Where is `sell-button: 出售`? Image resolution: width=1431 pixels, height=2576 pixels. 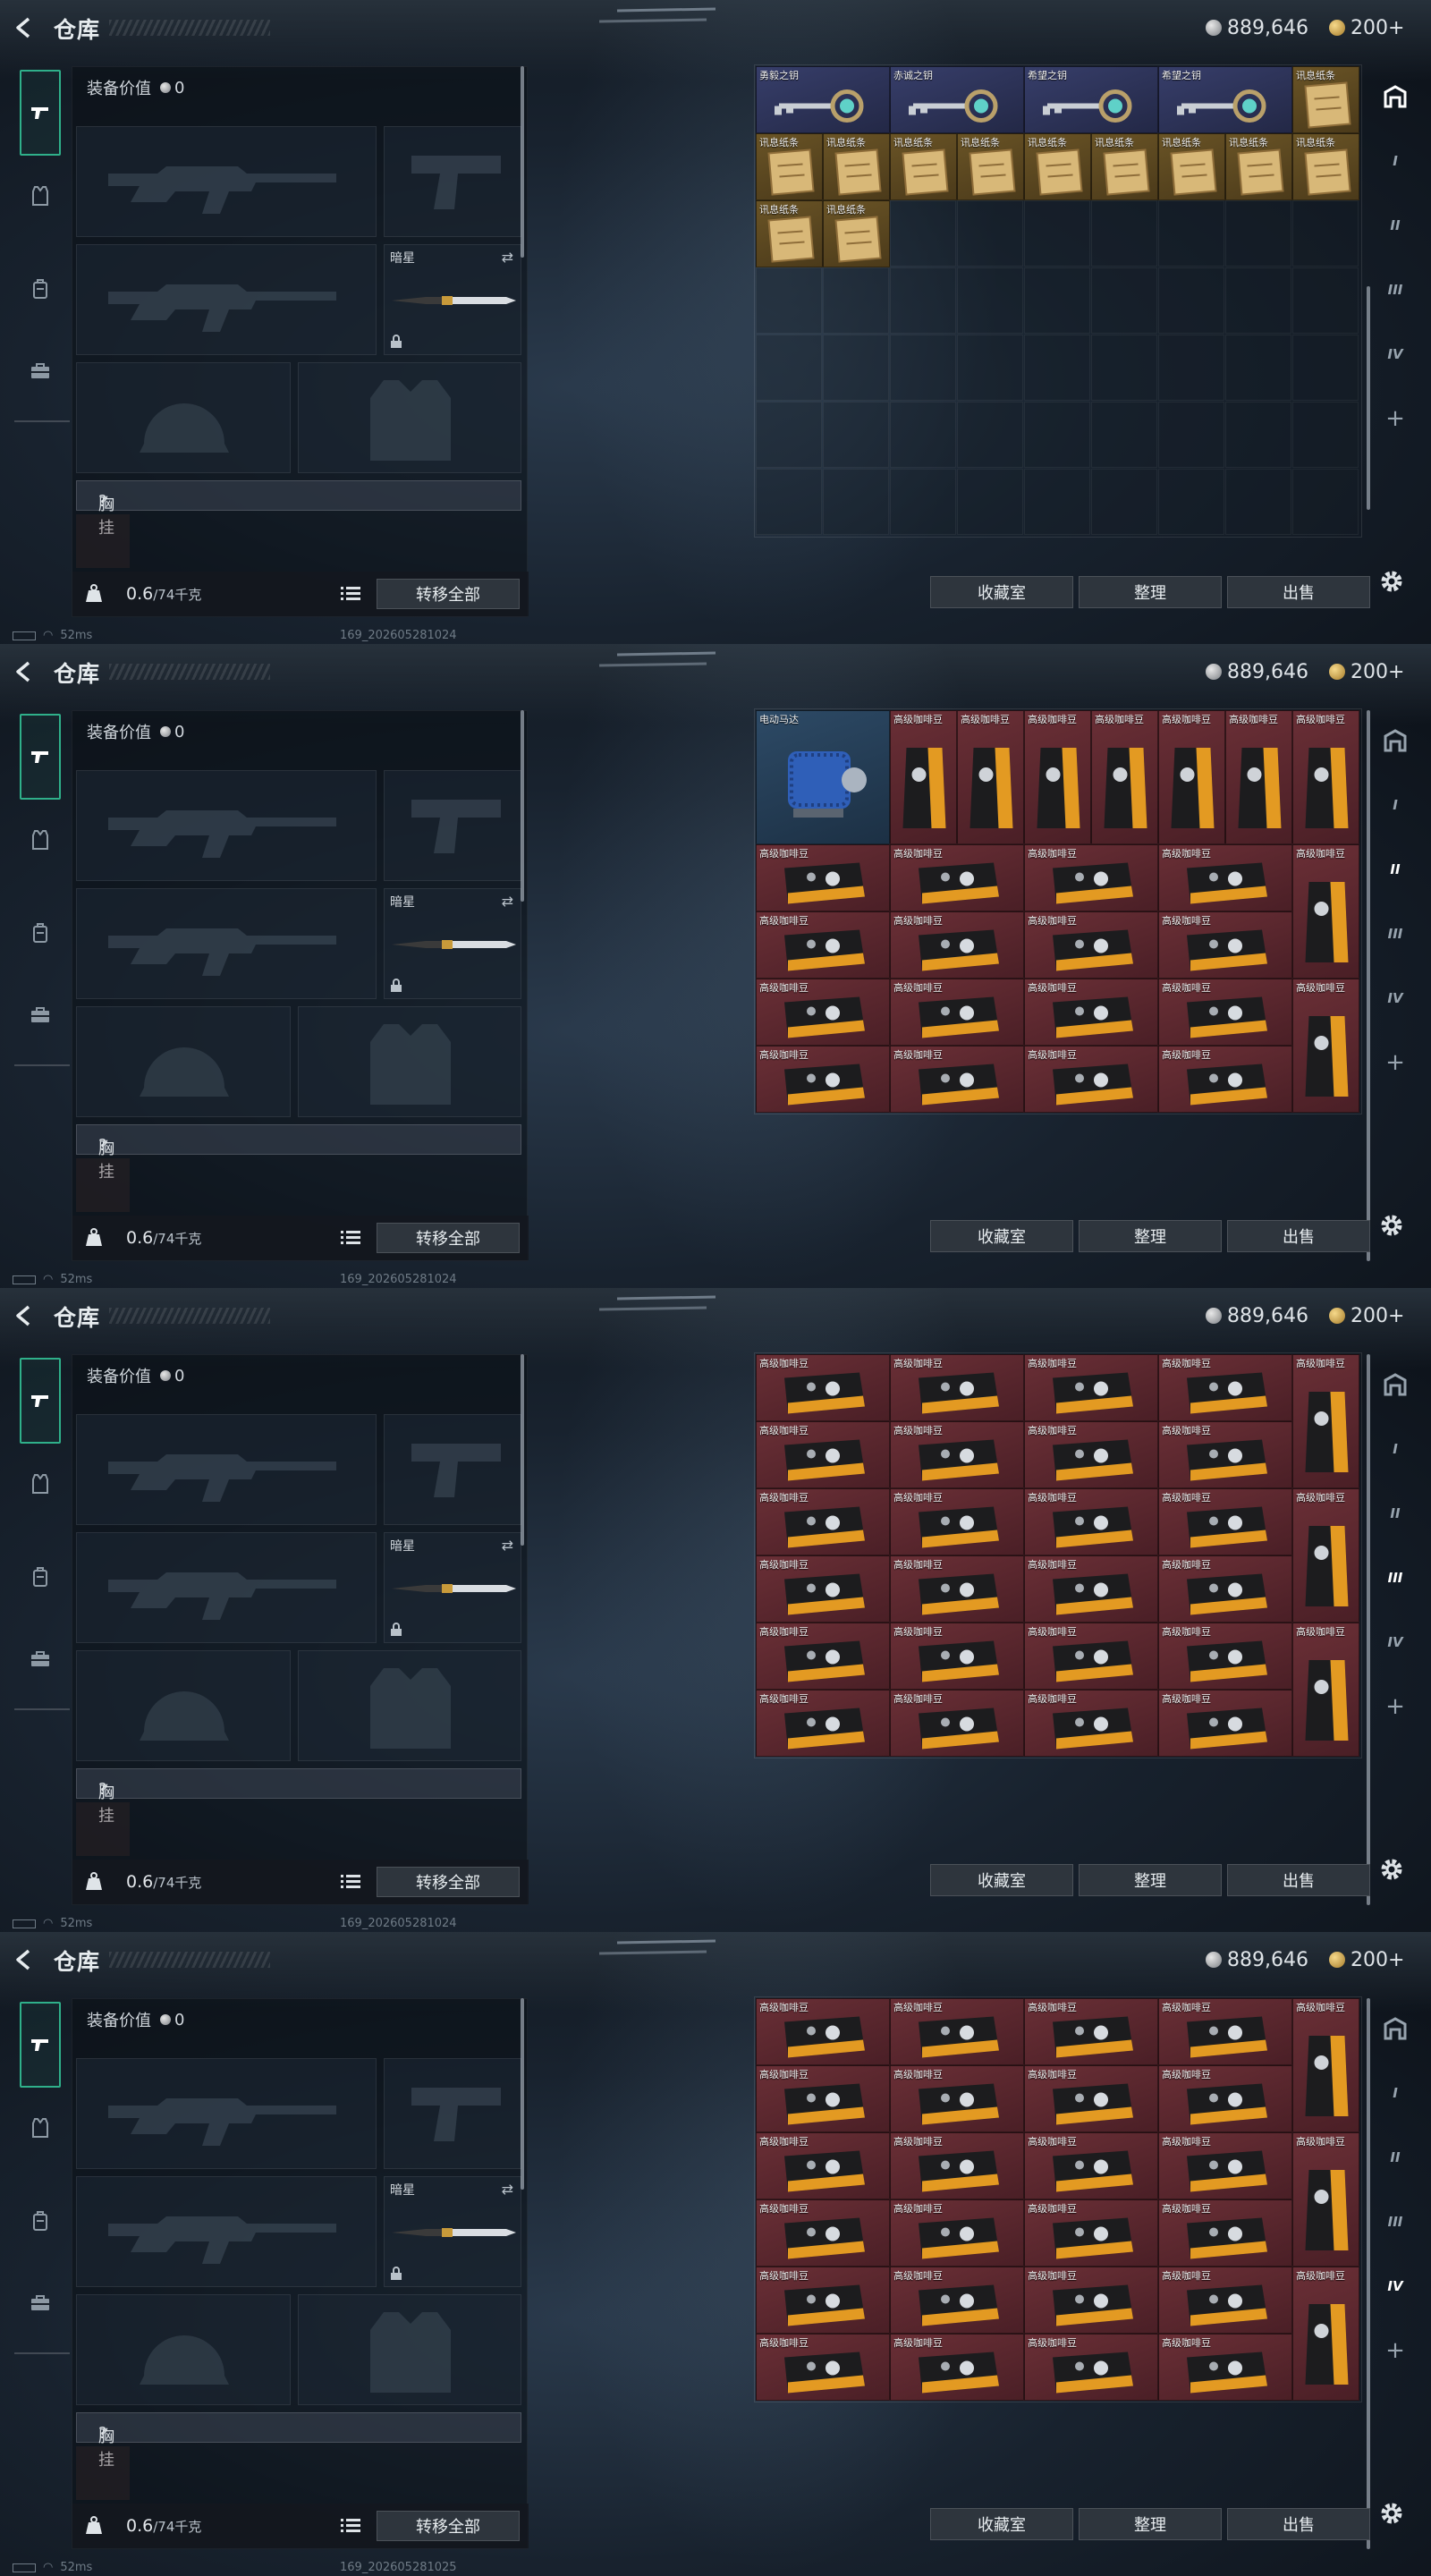
sell-button: 出售 is located at coordinates (1299, 592).